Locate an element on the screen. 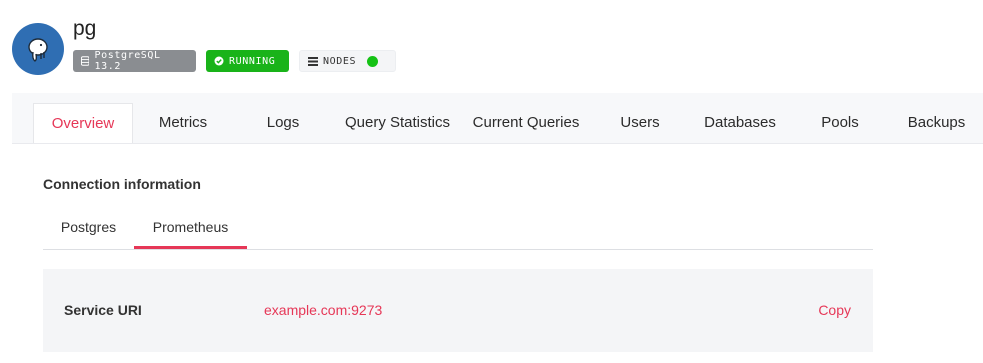 Image resolution: width=983 pixels, height=363 pixels. tab-users: Users is located at coordinates (640, 123).